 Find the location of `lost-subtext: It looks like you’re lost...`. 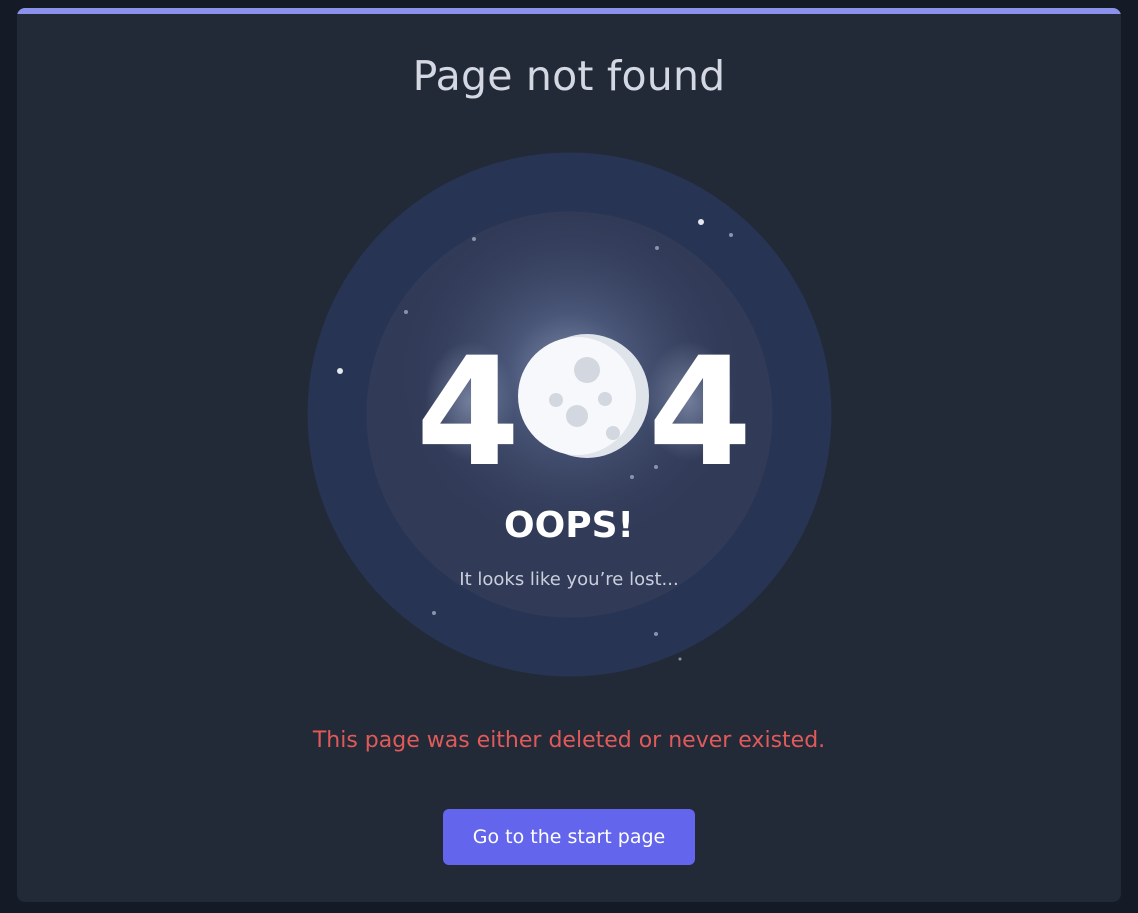

lost-subtext: It looks like you’re lost... is located at coordinates (569, 579).